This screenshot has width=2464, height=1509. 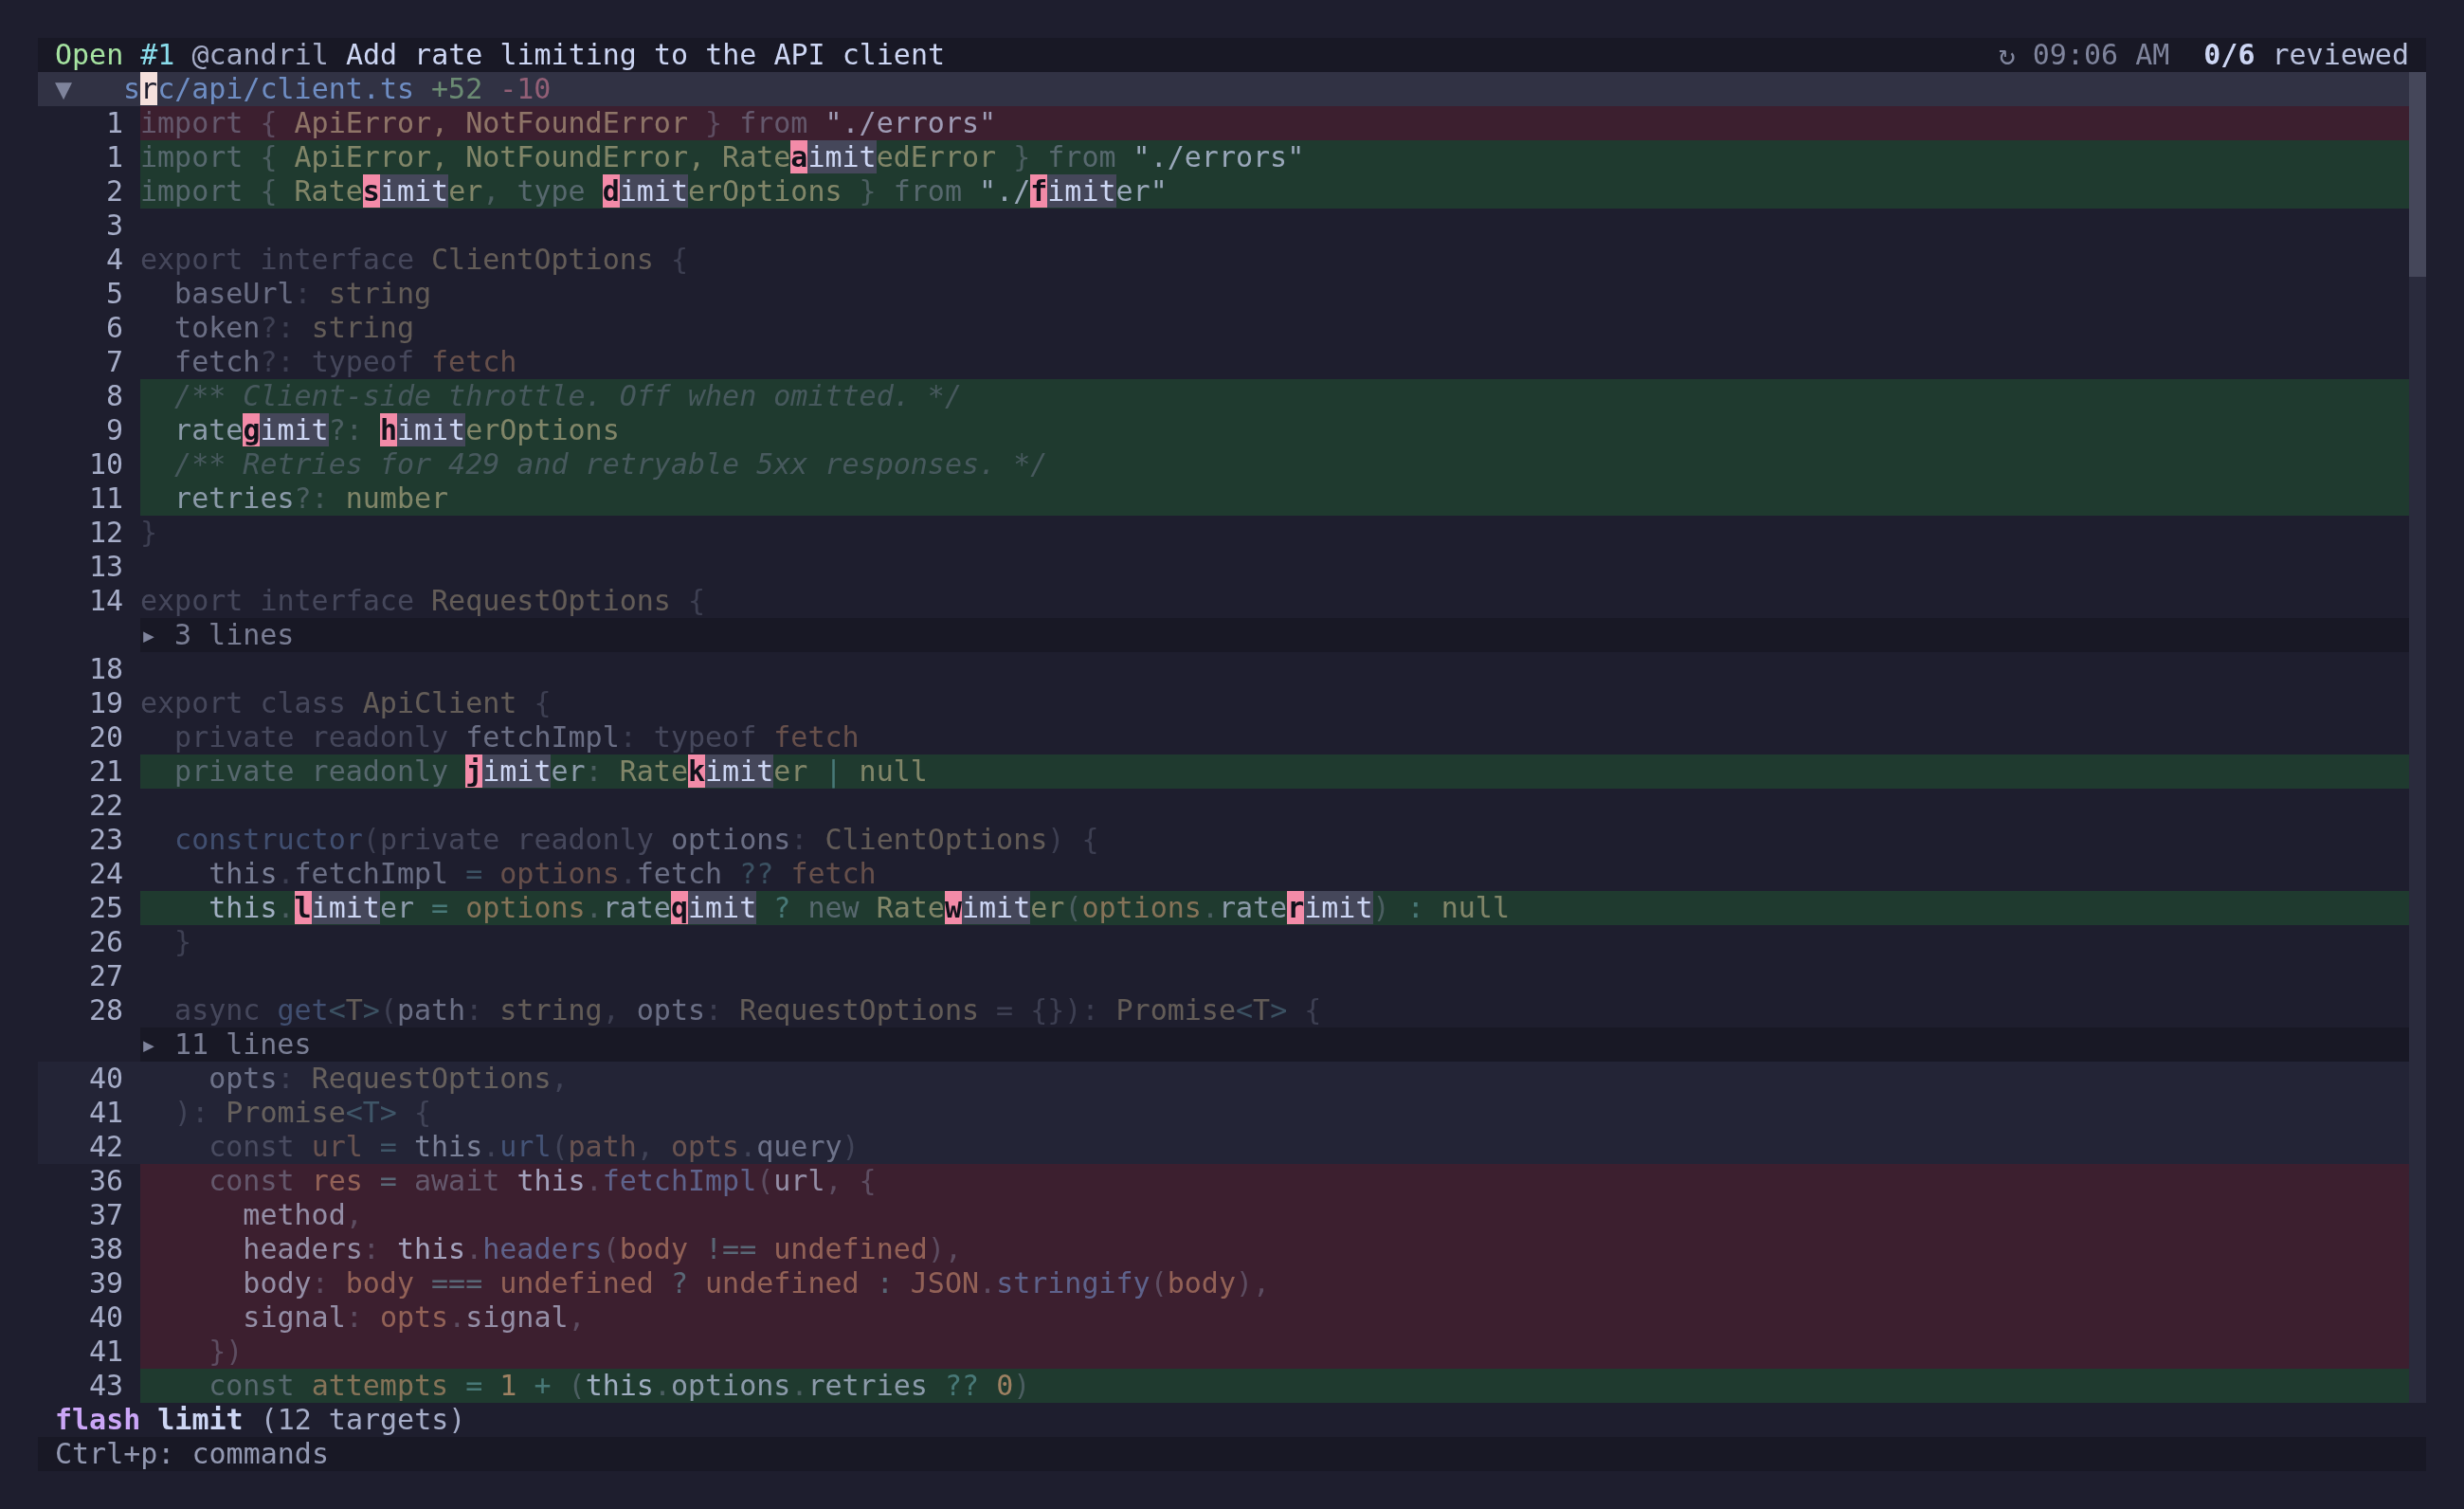 I want to click on line-number: 18, so click(x=106, y=669).